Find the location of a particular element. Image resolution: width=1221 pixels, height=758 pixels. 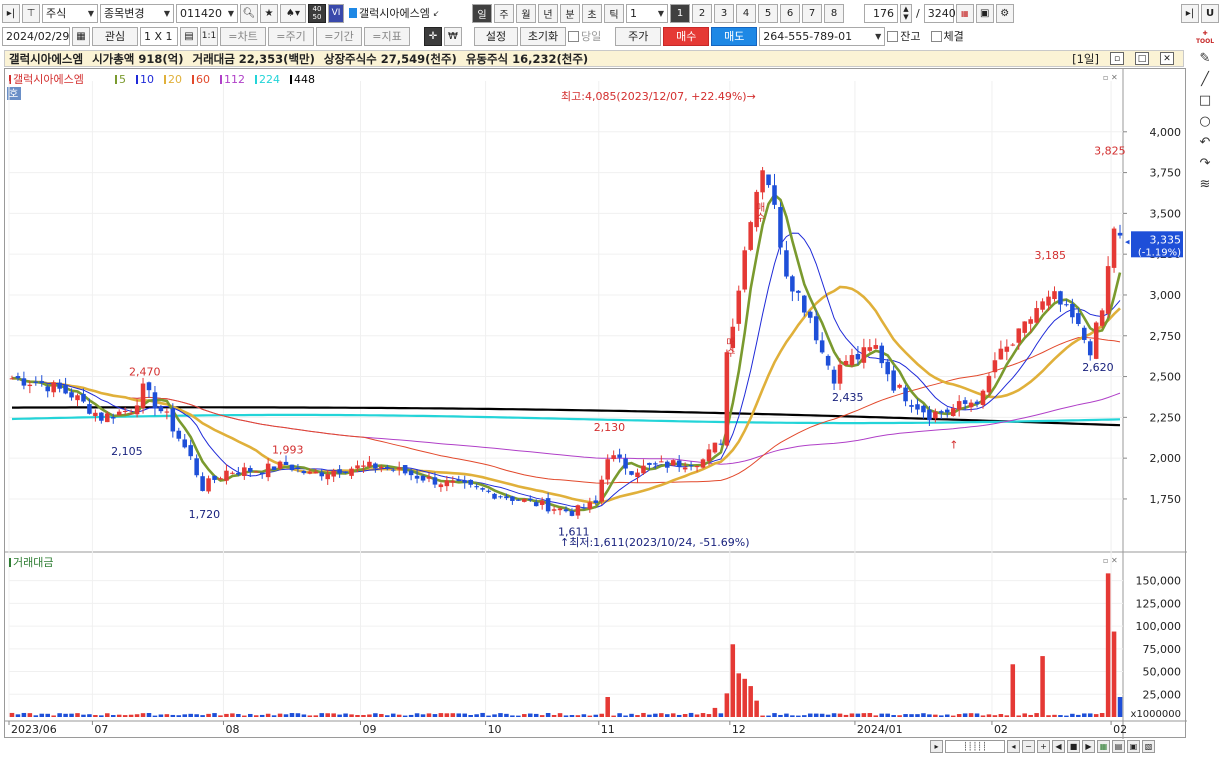

account-select: 264-555-789-01 ▼ is located at coordinates (822, 36).